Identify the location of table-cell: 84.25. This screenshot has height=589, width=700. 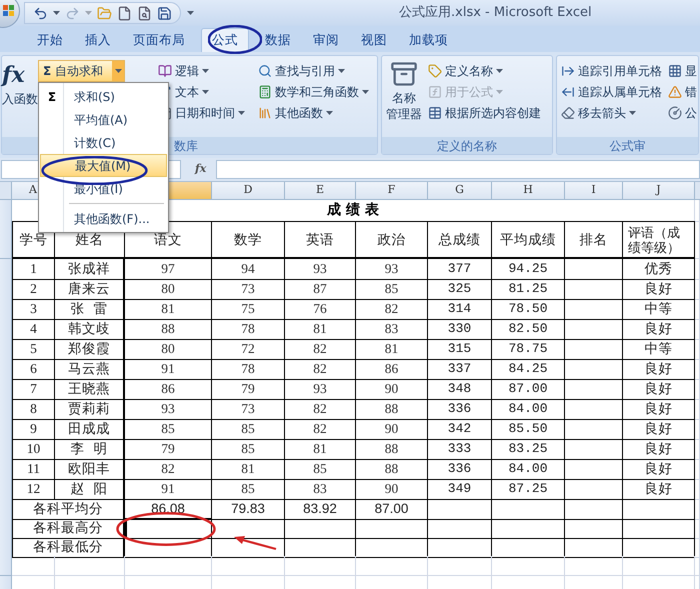
(528, 369).